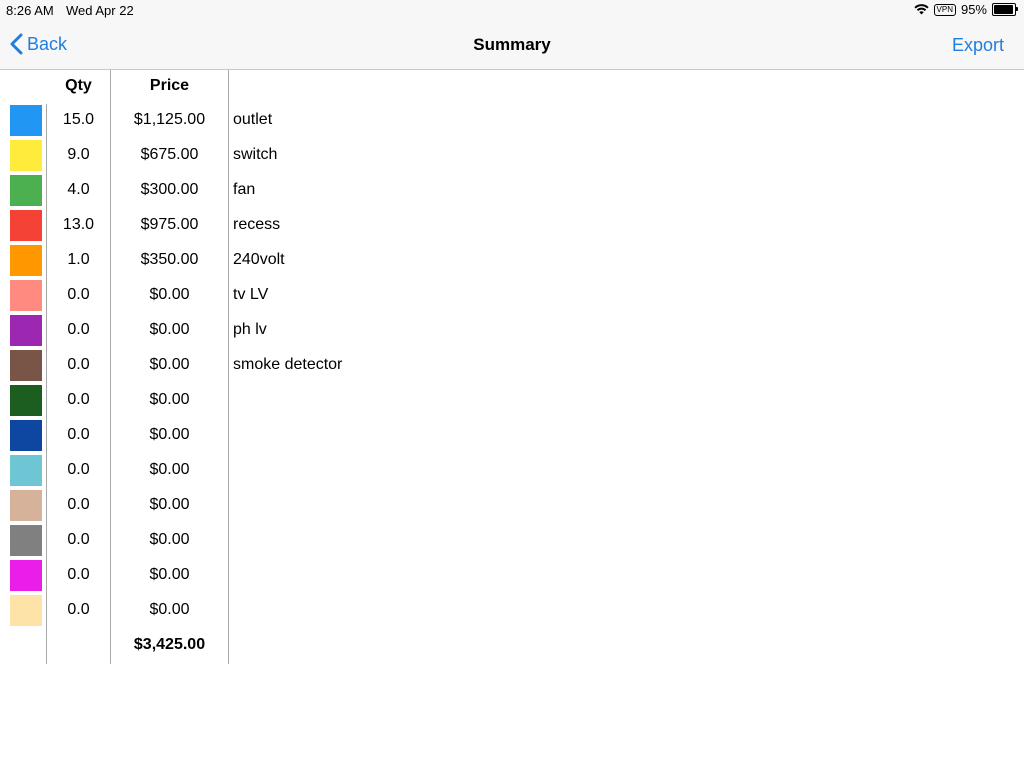 The width and height of the screenshot is (1024, 768). What do you see at coordinates (257, 224) in the screenshot?
I see `item-name-cell: recess` at bounding box center [257, 224].